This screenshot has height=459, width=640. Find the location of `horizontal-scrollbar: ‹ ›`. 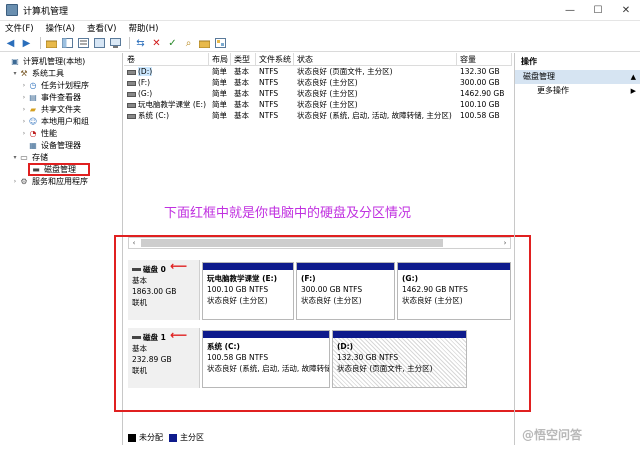

horizontal-scrollbar: ‹ › is located at coordinates (319, 243).